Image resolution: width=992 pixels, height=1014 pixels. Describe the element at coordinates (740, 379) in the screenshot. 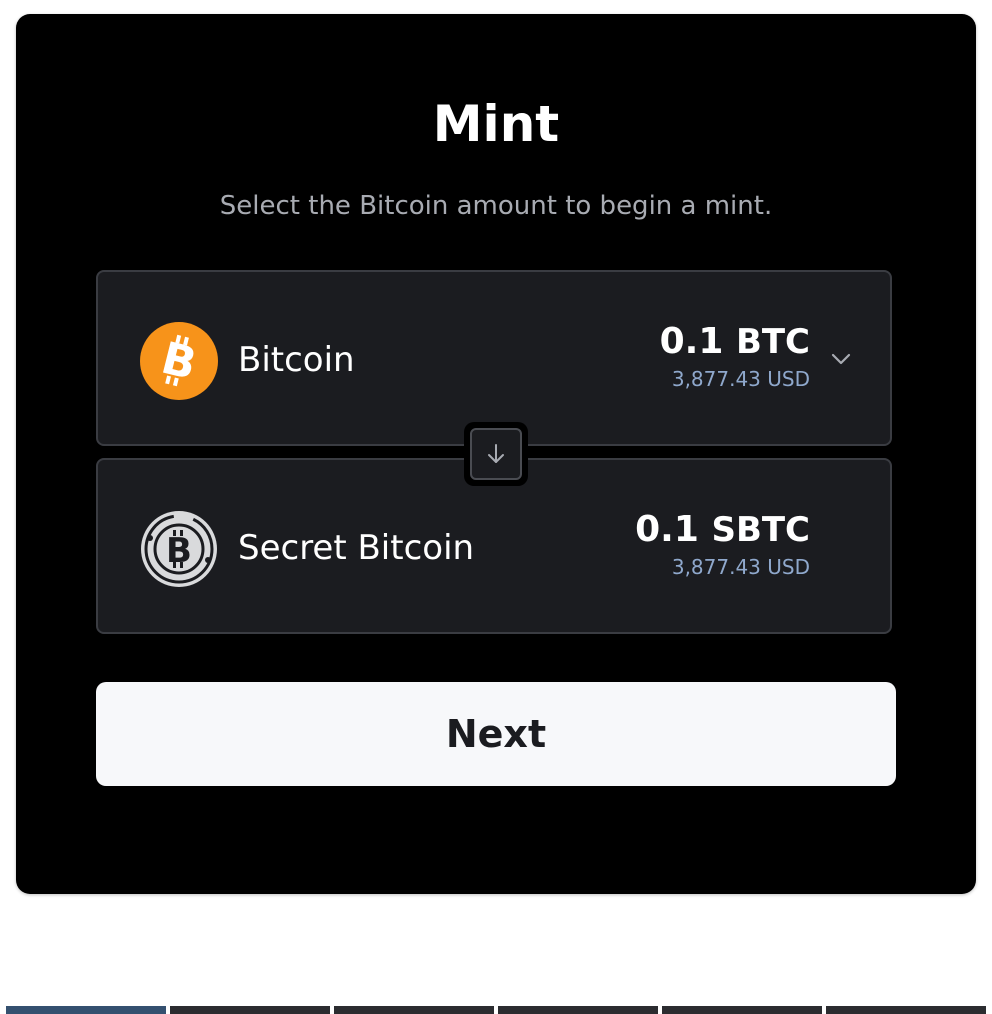

I see `from-usd-value: 3,877.43 USD` at that location.